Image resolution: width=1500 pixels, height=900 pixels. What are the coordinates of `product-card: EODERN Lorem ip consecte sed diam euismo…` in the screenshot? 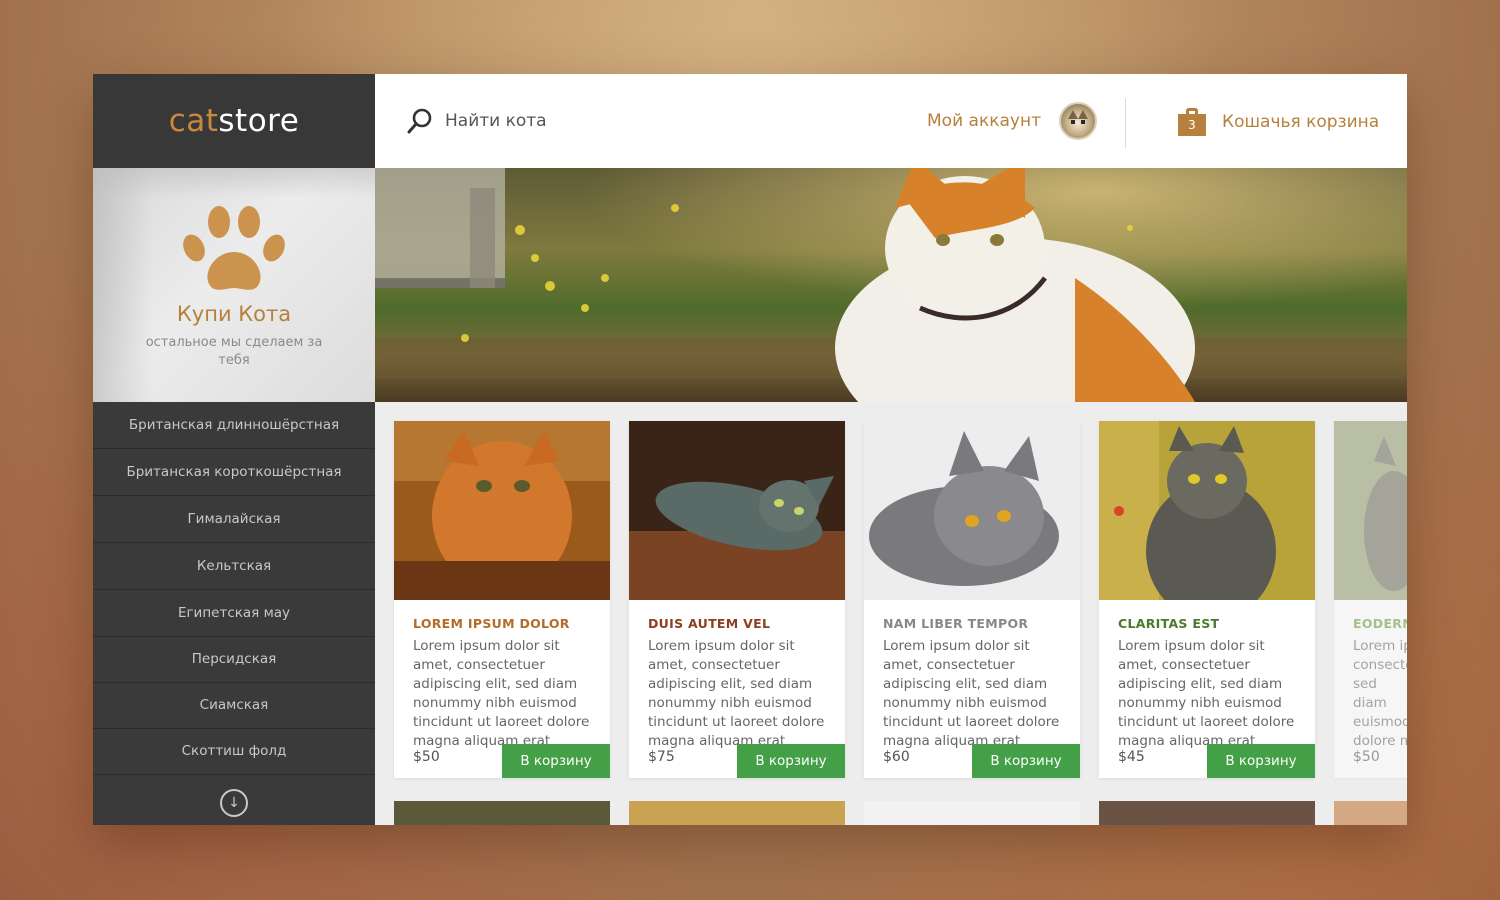 It's located at (1370, 599).